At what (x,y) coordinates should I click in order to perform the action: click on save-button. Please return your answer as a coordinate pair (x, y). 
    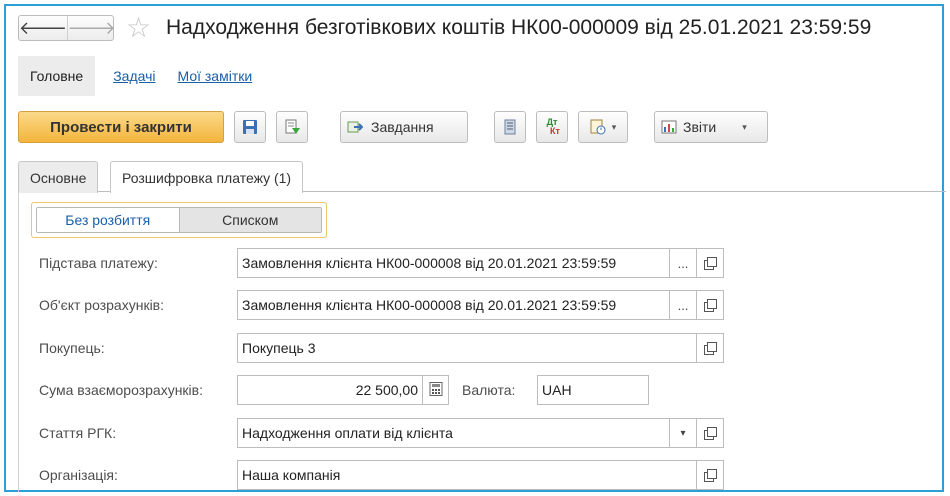
    Looking at the image, I should click on (250, 127).